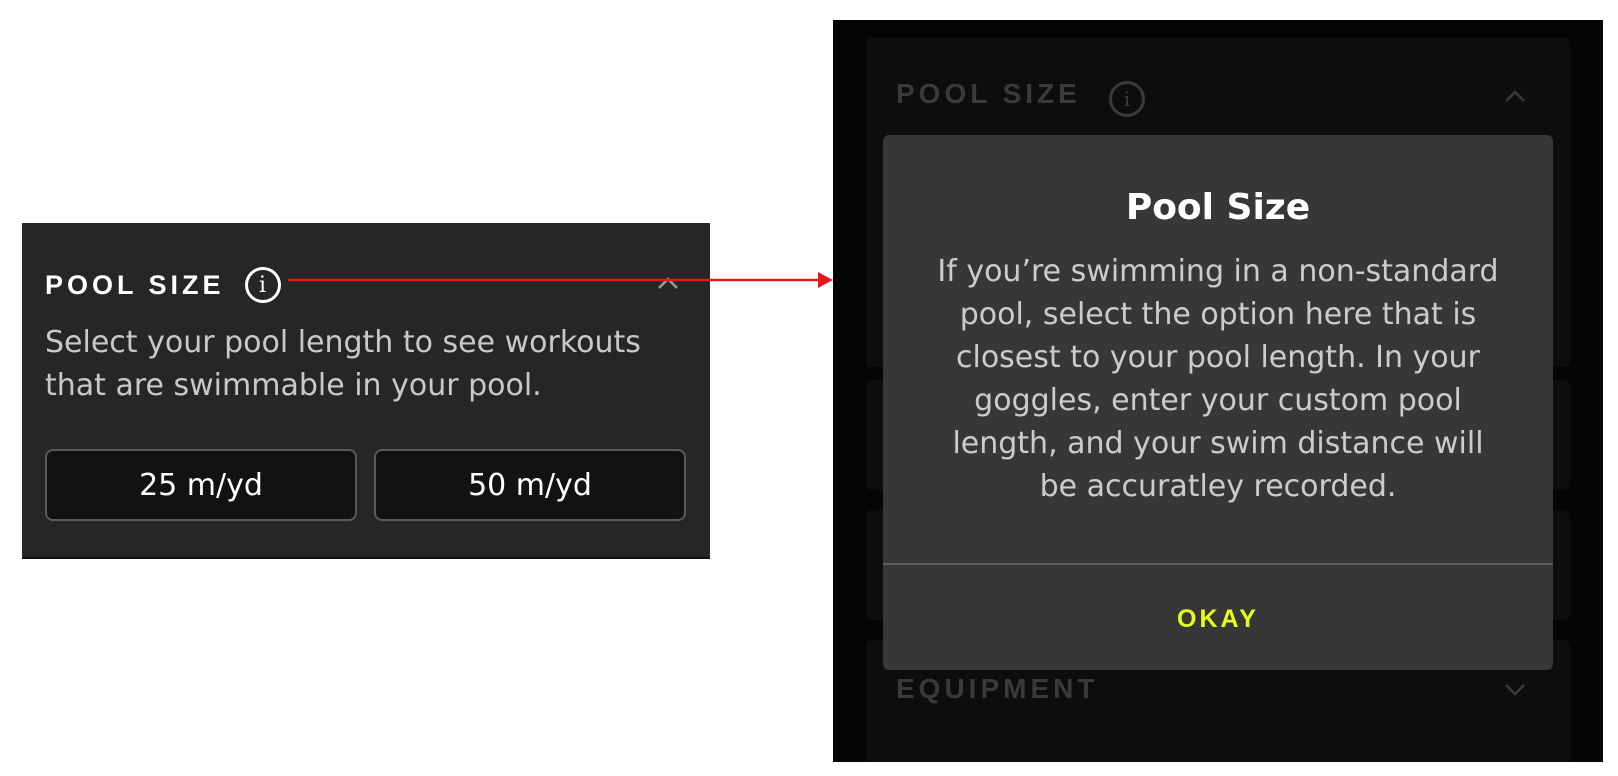 The image size is (1618, 776). Describe the element at coordinates (1127, 99) in the screenshot. I see `background-info-icon: i` at that location.